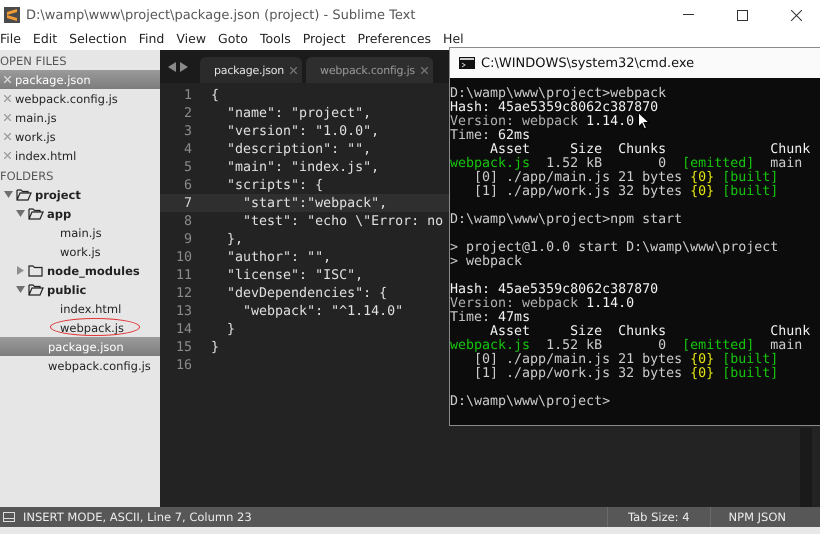 The width and height of the screenshot is (820, 534). Describe the element at coordinates (644, 121) in the screenshot. I see `mouse-pointer-icon` at that location.